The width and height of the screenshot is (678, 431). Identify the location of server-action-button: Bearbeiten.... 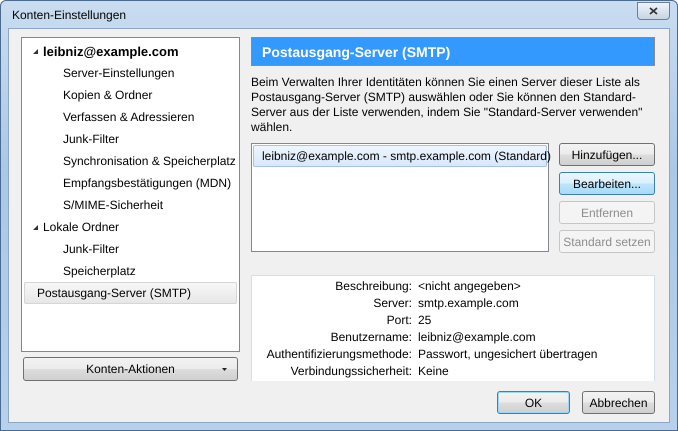
(607, 183).